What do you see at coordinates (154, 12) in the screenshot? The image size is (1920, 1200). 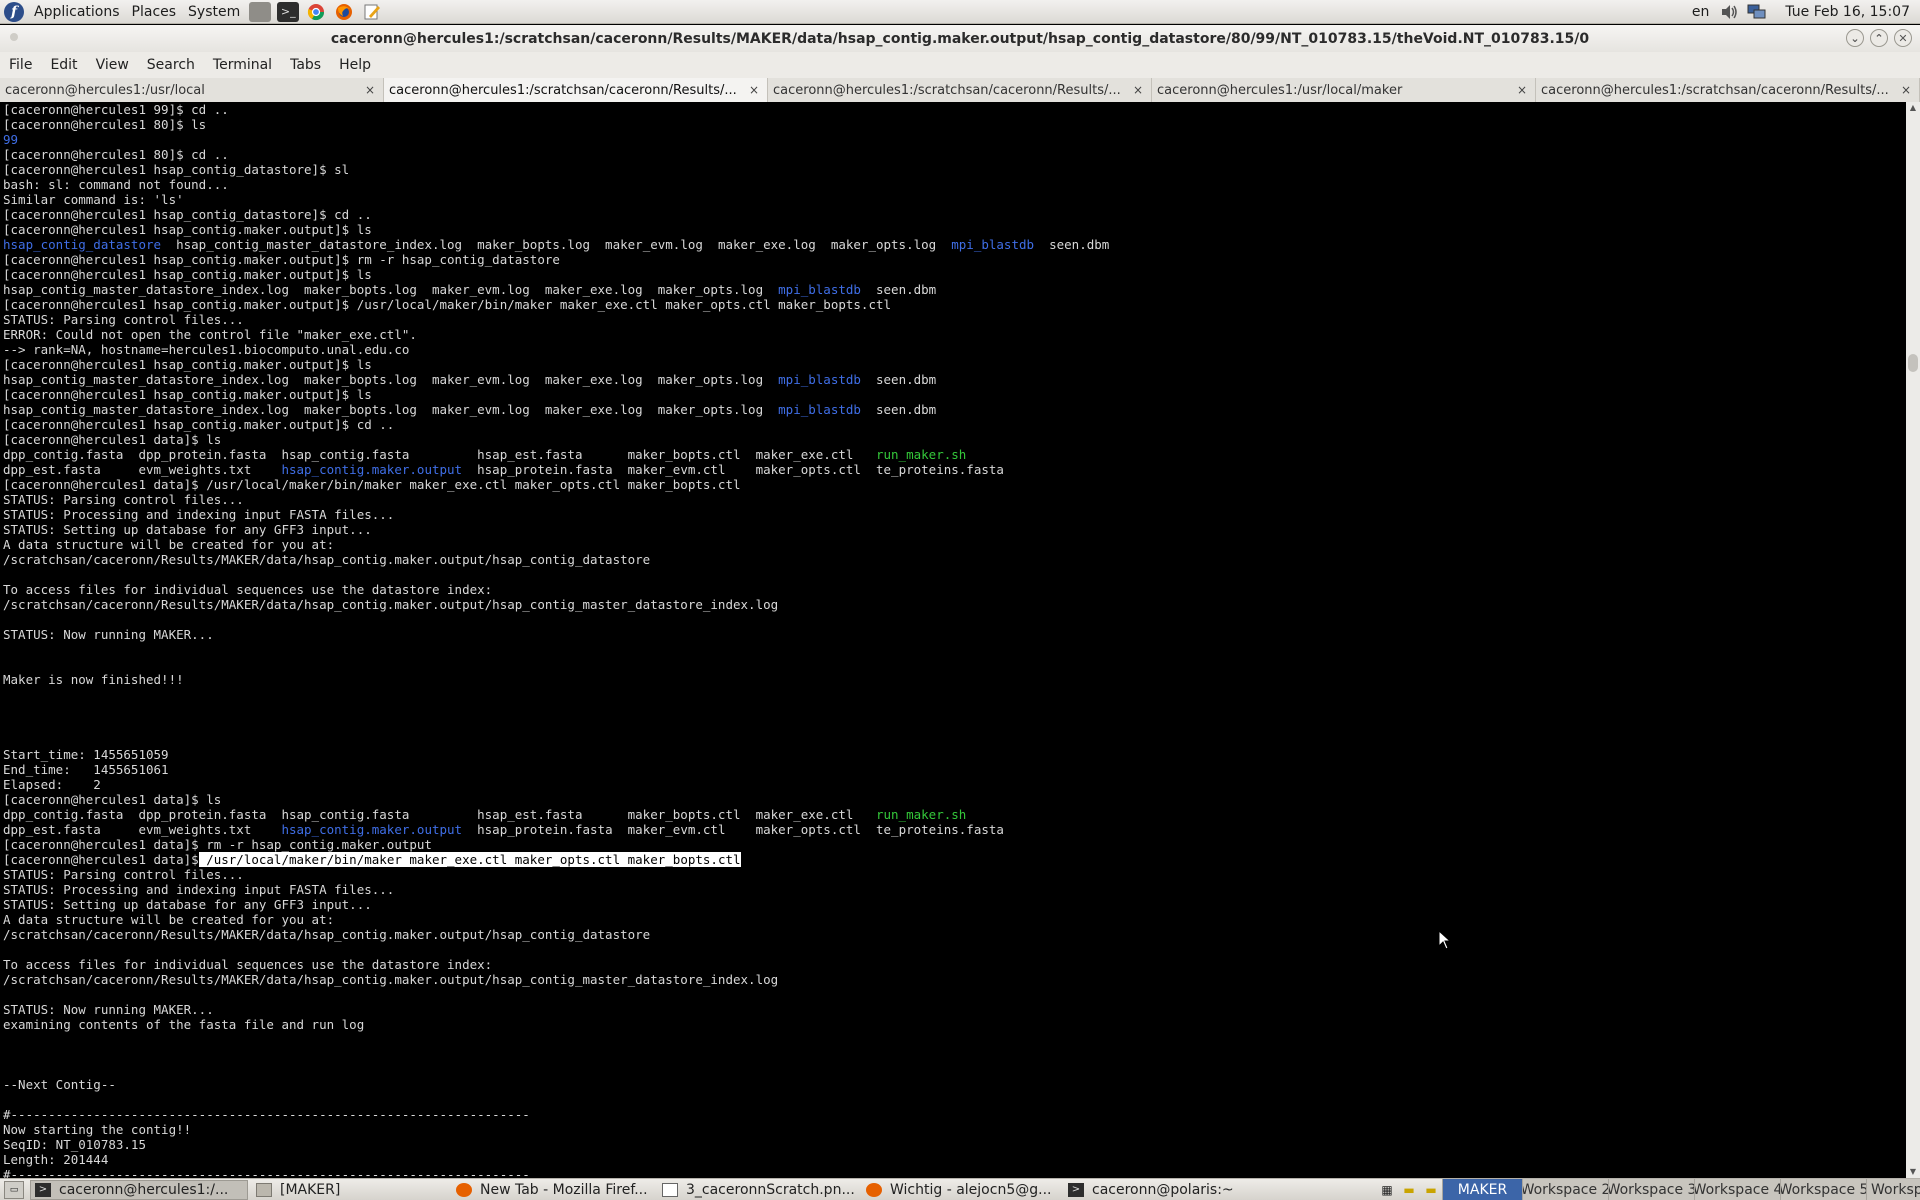 I see `places-menu: Places` at bounding box center [154, 12].